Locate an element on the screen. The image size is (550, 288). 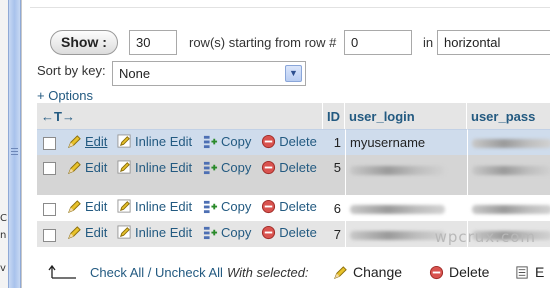
nav-glyph: n is located at coordinates (3, 235).